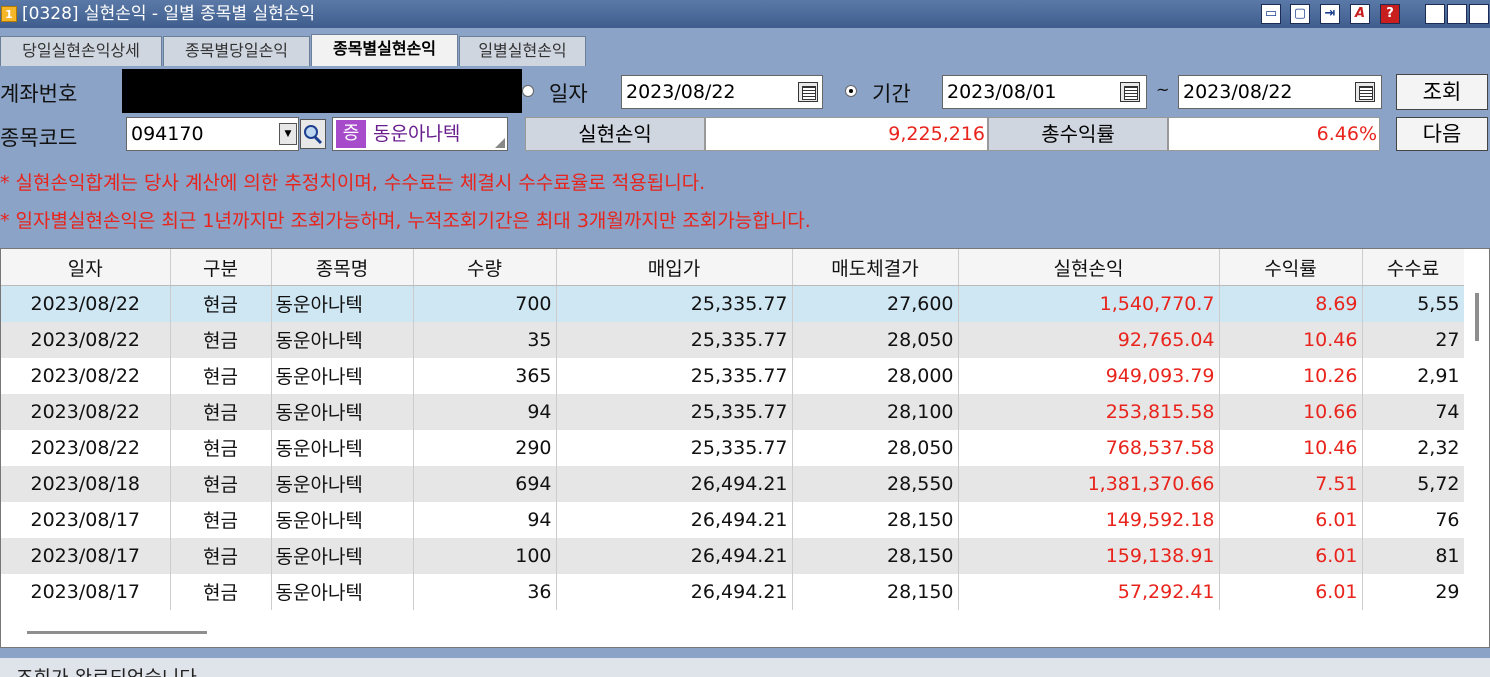 Image resolution: width=1490 pixels, height=677 pixels. Describe the element at coordinates (1390, 14) in the screenshot. I see `help-icon: ?` at that location.